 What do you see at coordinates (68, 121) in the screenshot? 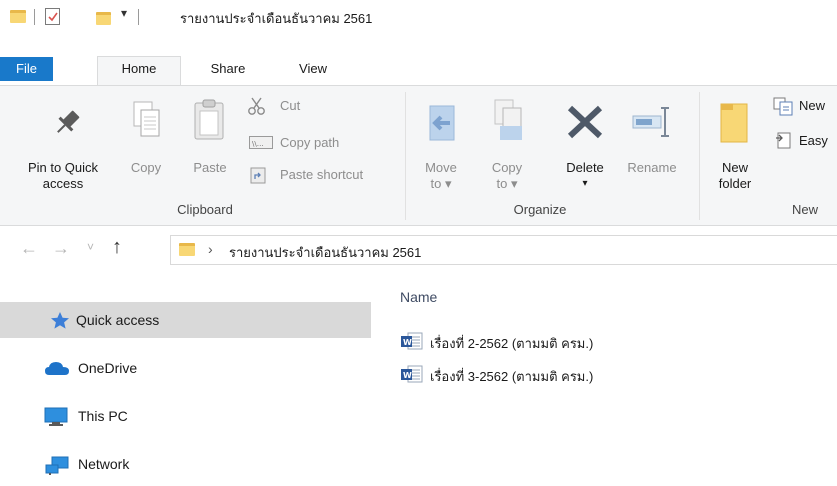
I see `pin-icon` at bounding box center [68, 121].